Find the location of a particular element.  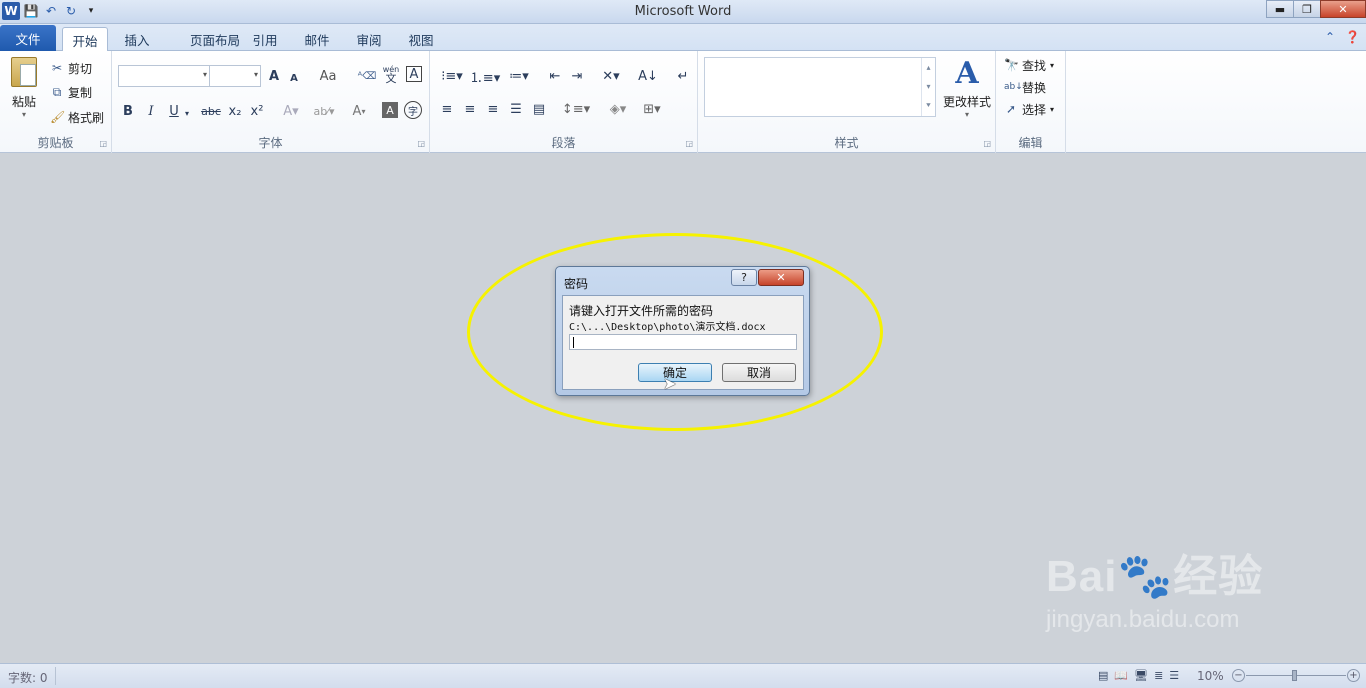

replace-button: ab↓ 替换 is located at coordinates (1025, 87).